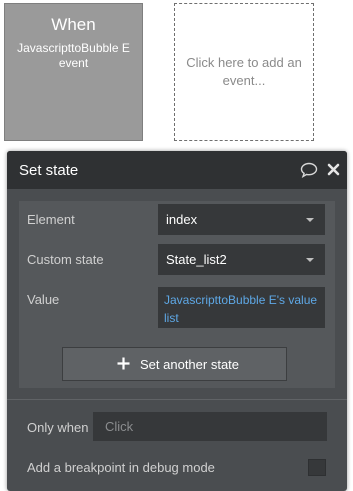 This screenshot has width=353, height=491. Describe the element at coordinates (190, 364) in the screenshot. I see `set-another-state-label: Set another state` at that location.